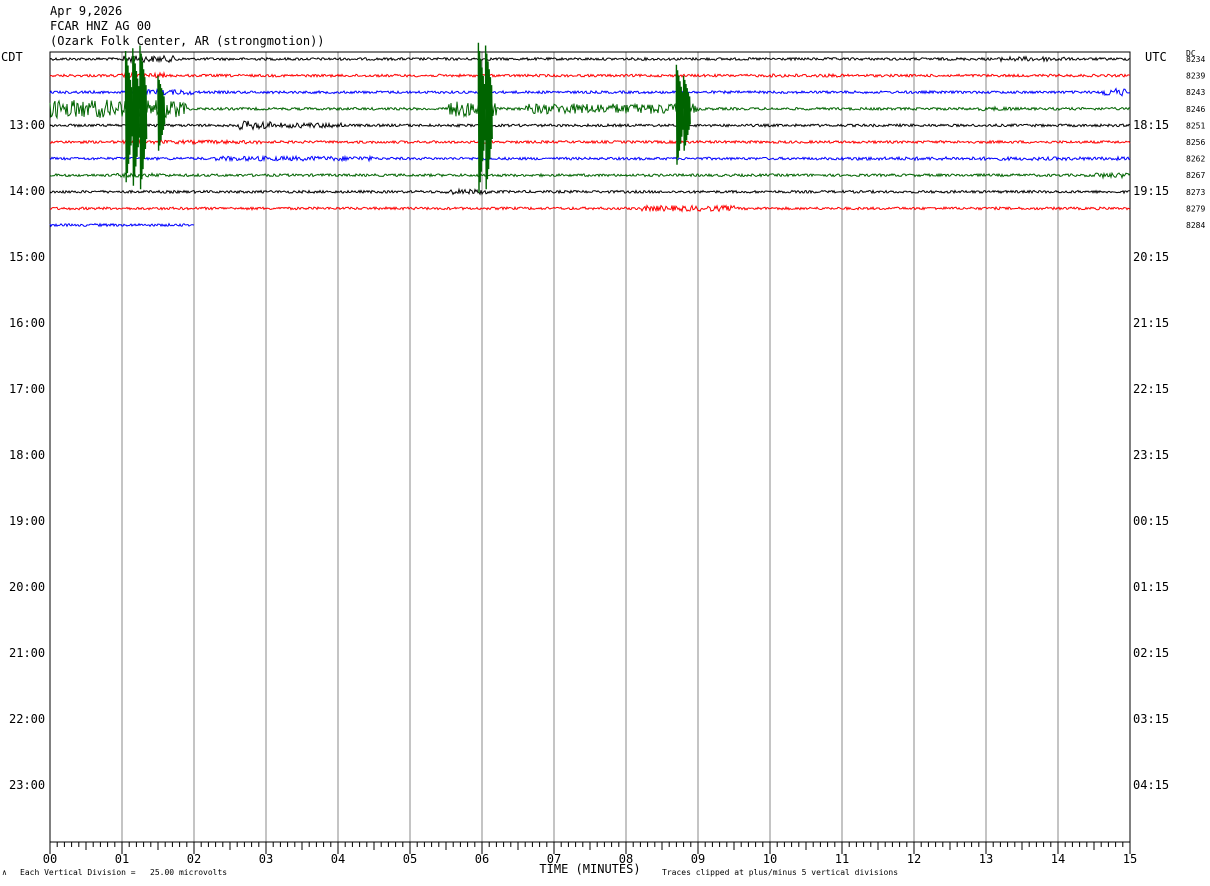 The image size is (1210, 886). What do you see at coordinates (1151, 389) in the screenshot?
I see `right-hour-label: 22:15` at bounding box center [1151, 389].